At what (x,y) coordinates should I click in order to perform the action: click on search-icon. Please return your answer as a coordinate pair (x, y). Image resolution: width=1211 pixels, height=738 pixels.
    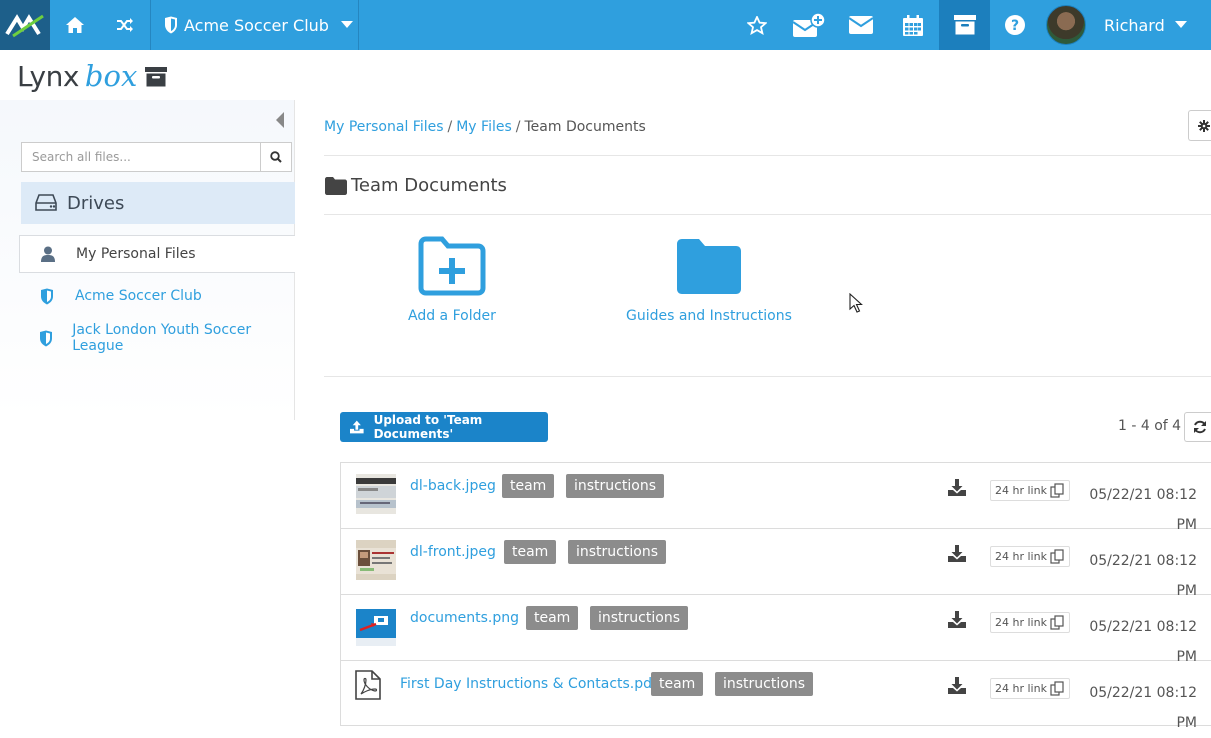
    Looking at the image, I should click on (276, 157).